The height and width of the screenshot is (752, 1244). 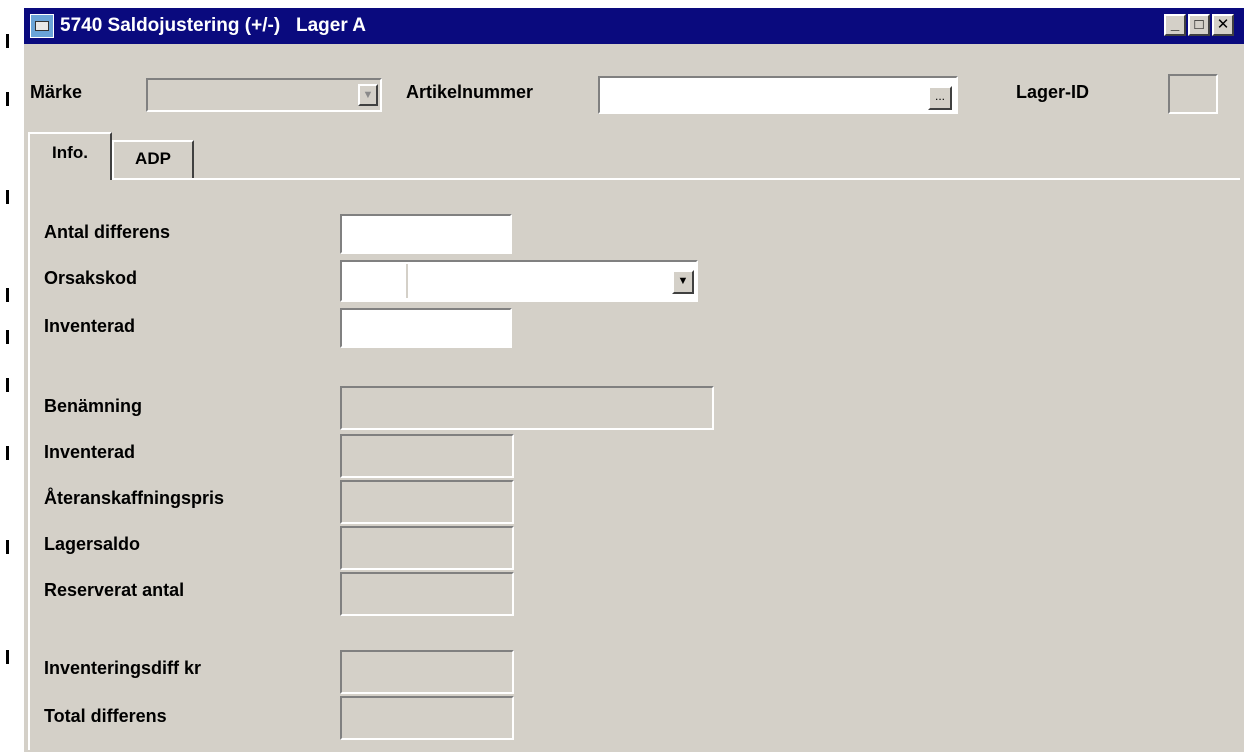 What do you see at coordinates (427, 456) in the screenshot?
I see `inventerad-readonly-field` at bounding box center [427, 456].